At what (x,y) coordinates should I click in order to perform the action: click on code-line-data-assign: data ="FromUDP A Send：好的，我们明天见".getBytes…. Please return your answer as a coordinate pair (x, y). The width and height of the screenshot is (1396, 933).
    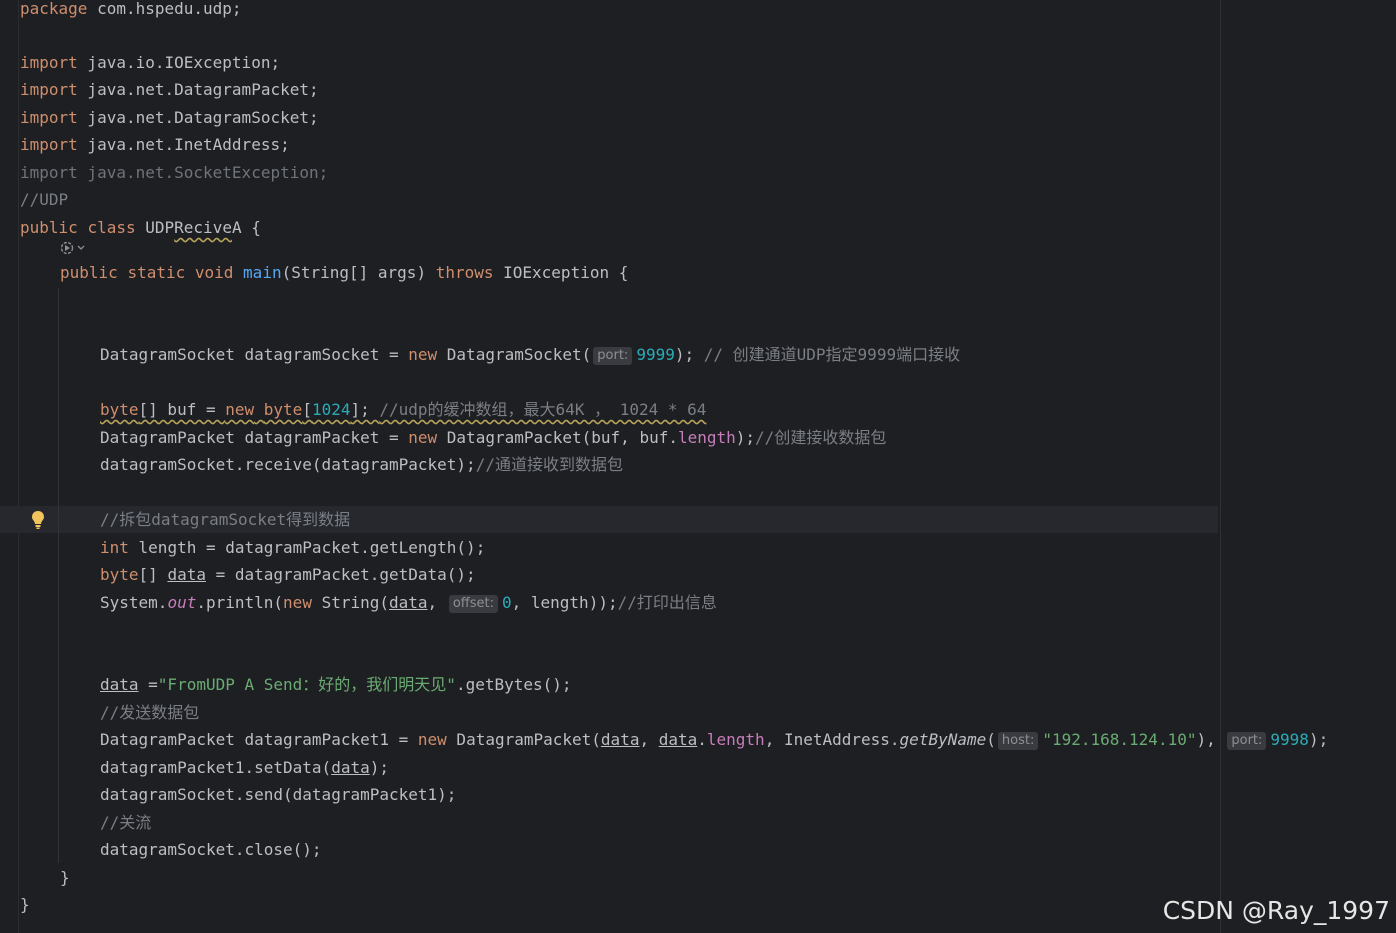
    Looking at the image, I should click on (336, 685).